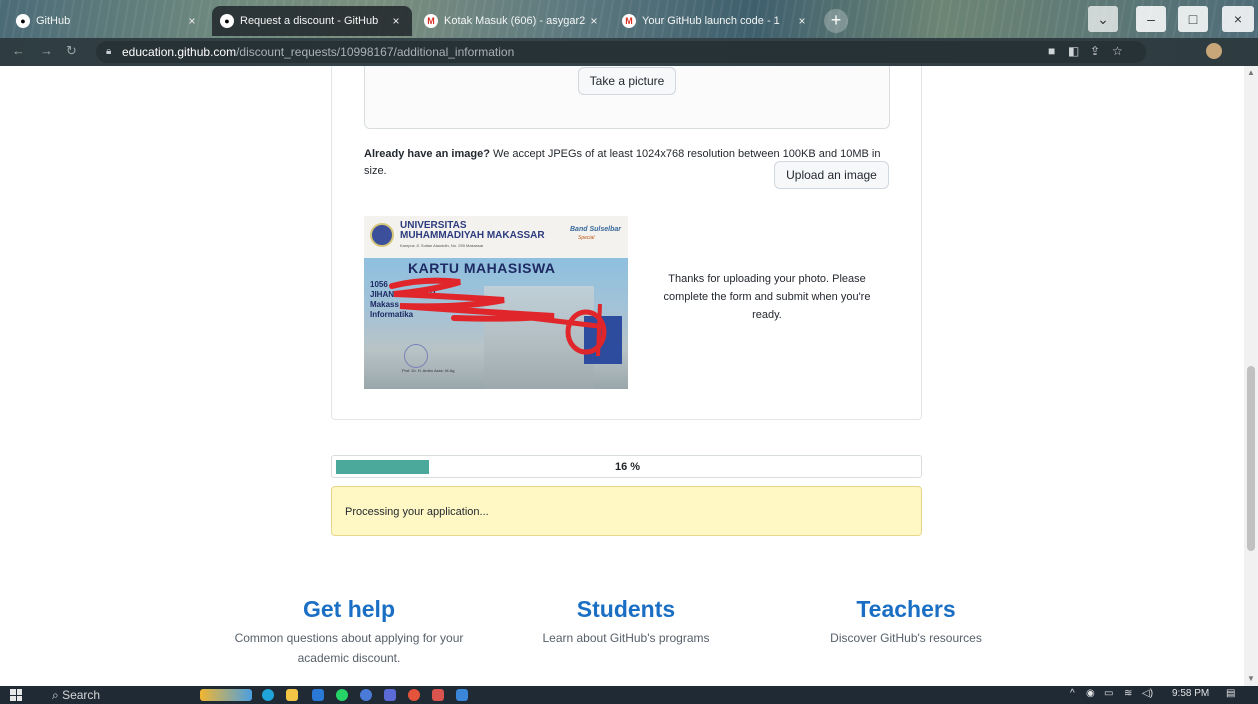  Describe the element at coordinates (1251, 458) in the screenshot. I see `scrollbar-thumb` at that location.